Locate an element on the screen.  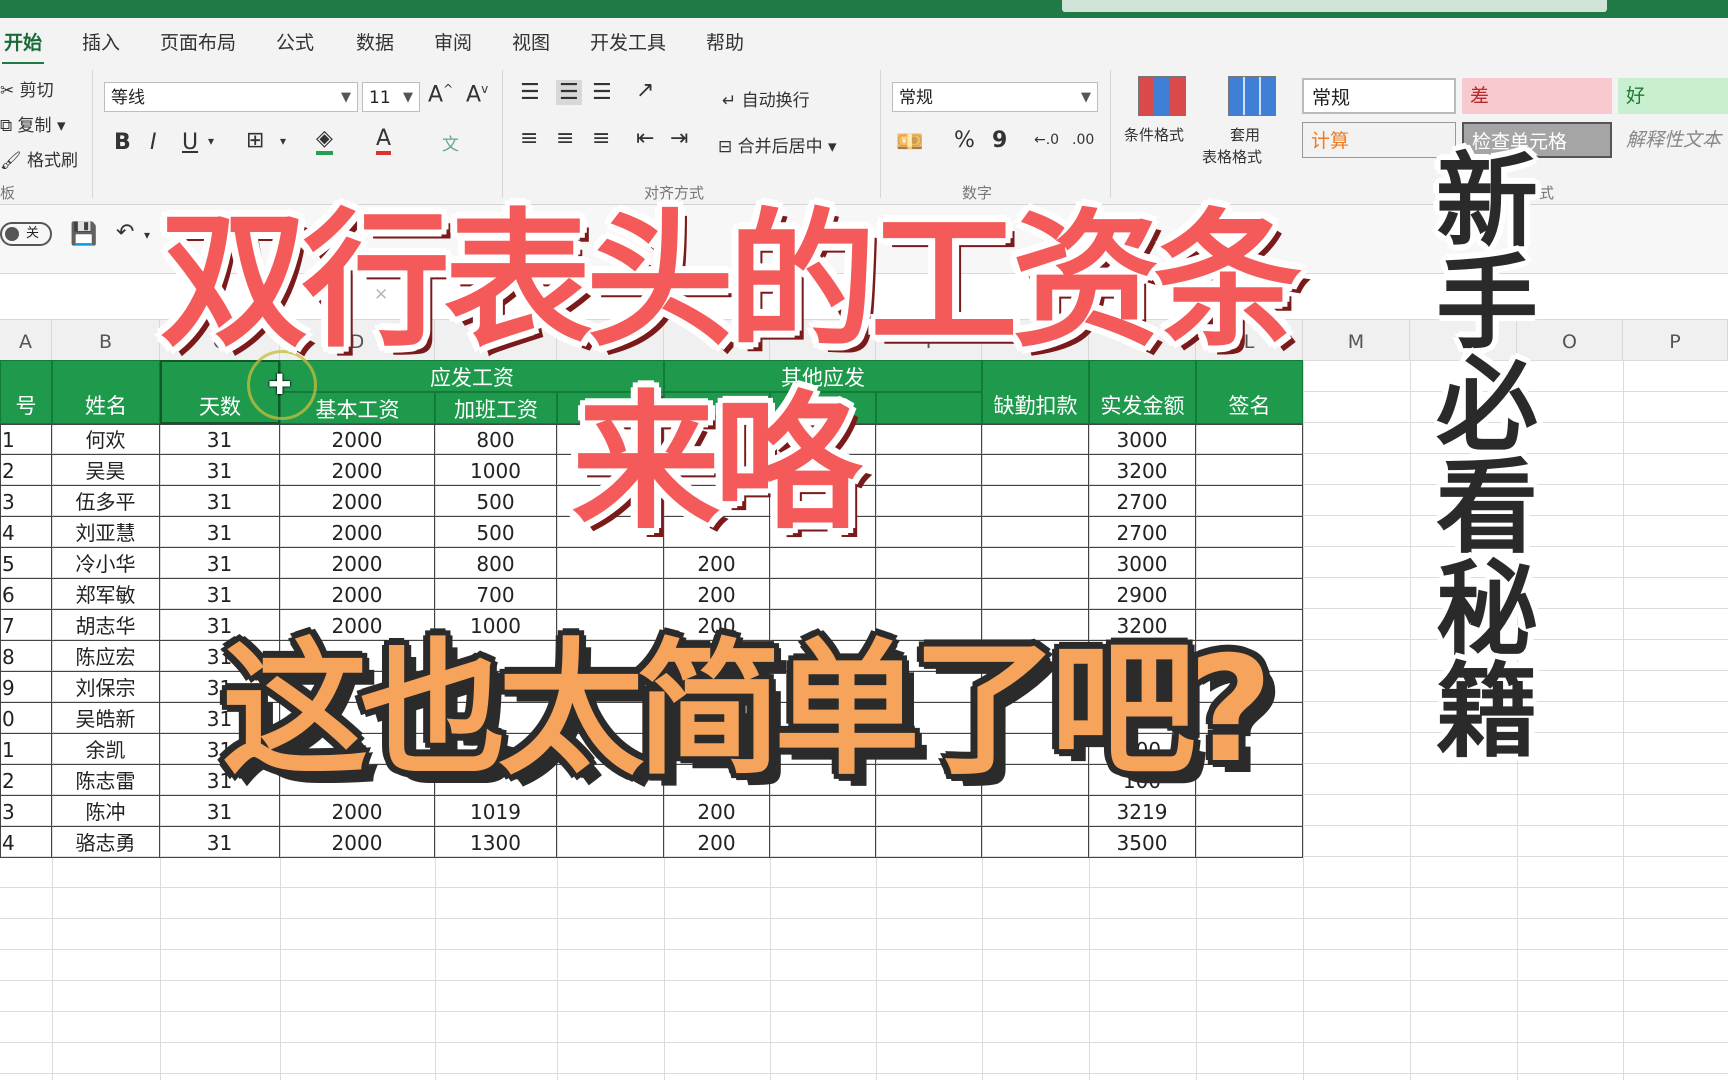
font-size-value: 11 is located at coordinates (380, 98).